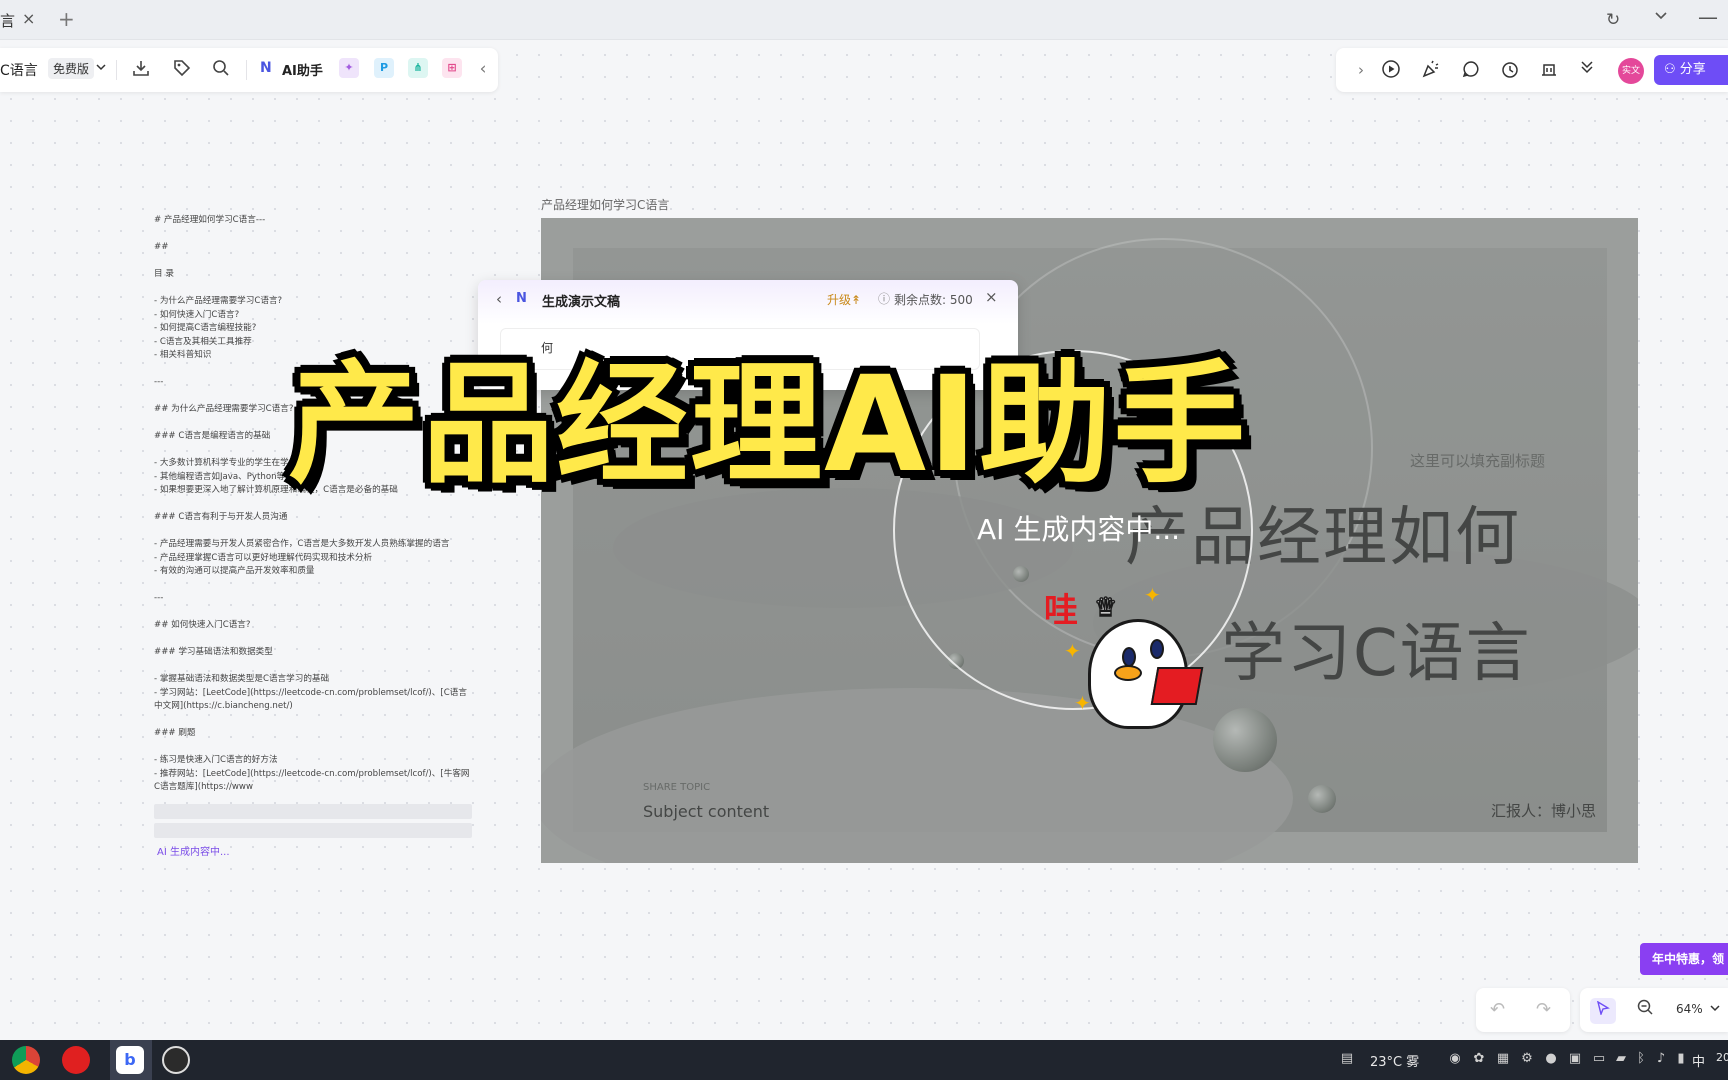  I want to click on taskbar: b ▤ 23°C 雾 ◉ ✿ ▦ ⚙ ● ▣ ▭ ▰ ᛒ ♪ ▮ 中 20, so click(864, 1060).